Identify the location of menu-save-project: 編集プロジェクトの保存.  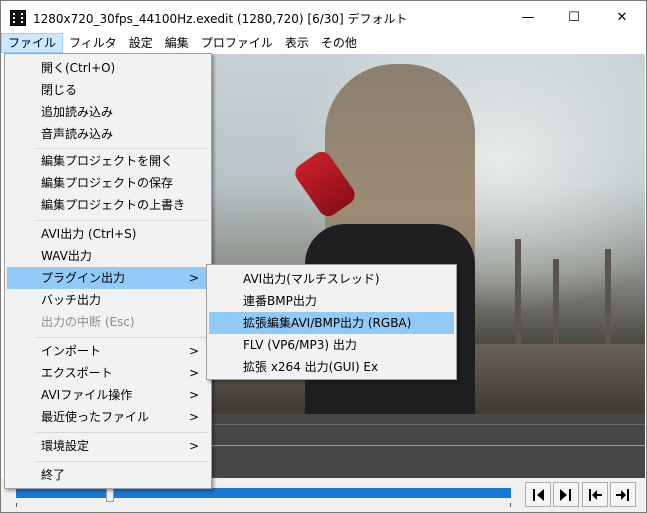
(108, 183).